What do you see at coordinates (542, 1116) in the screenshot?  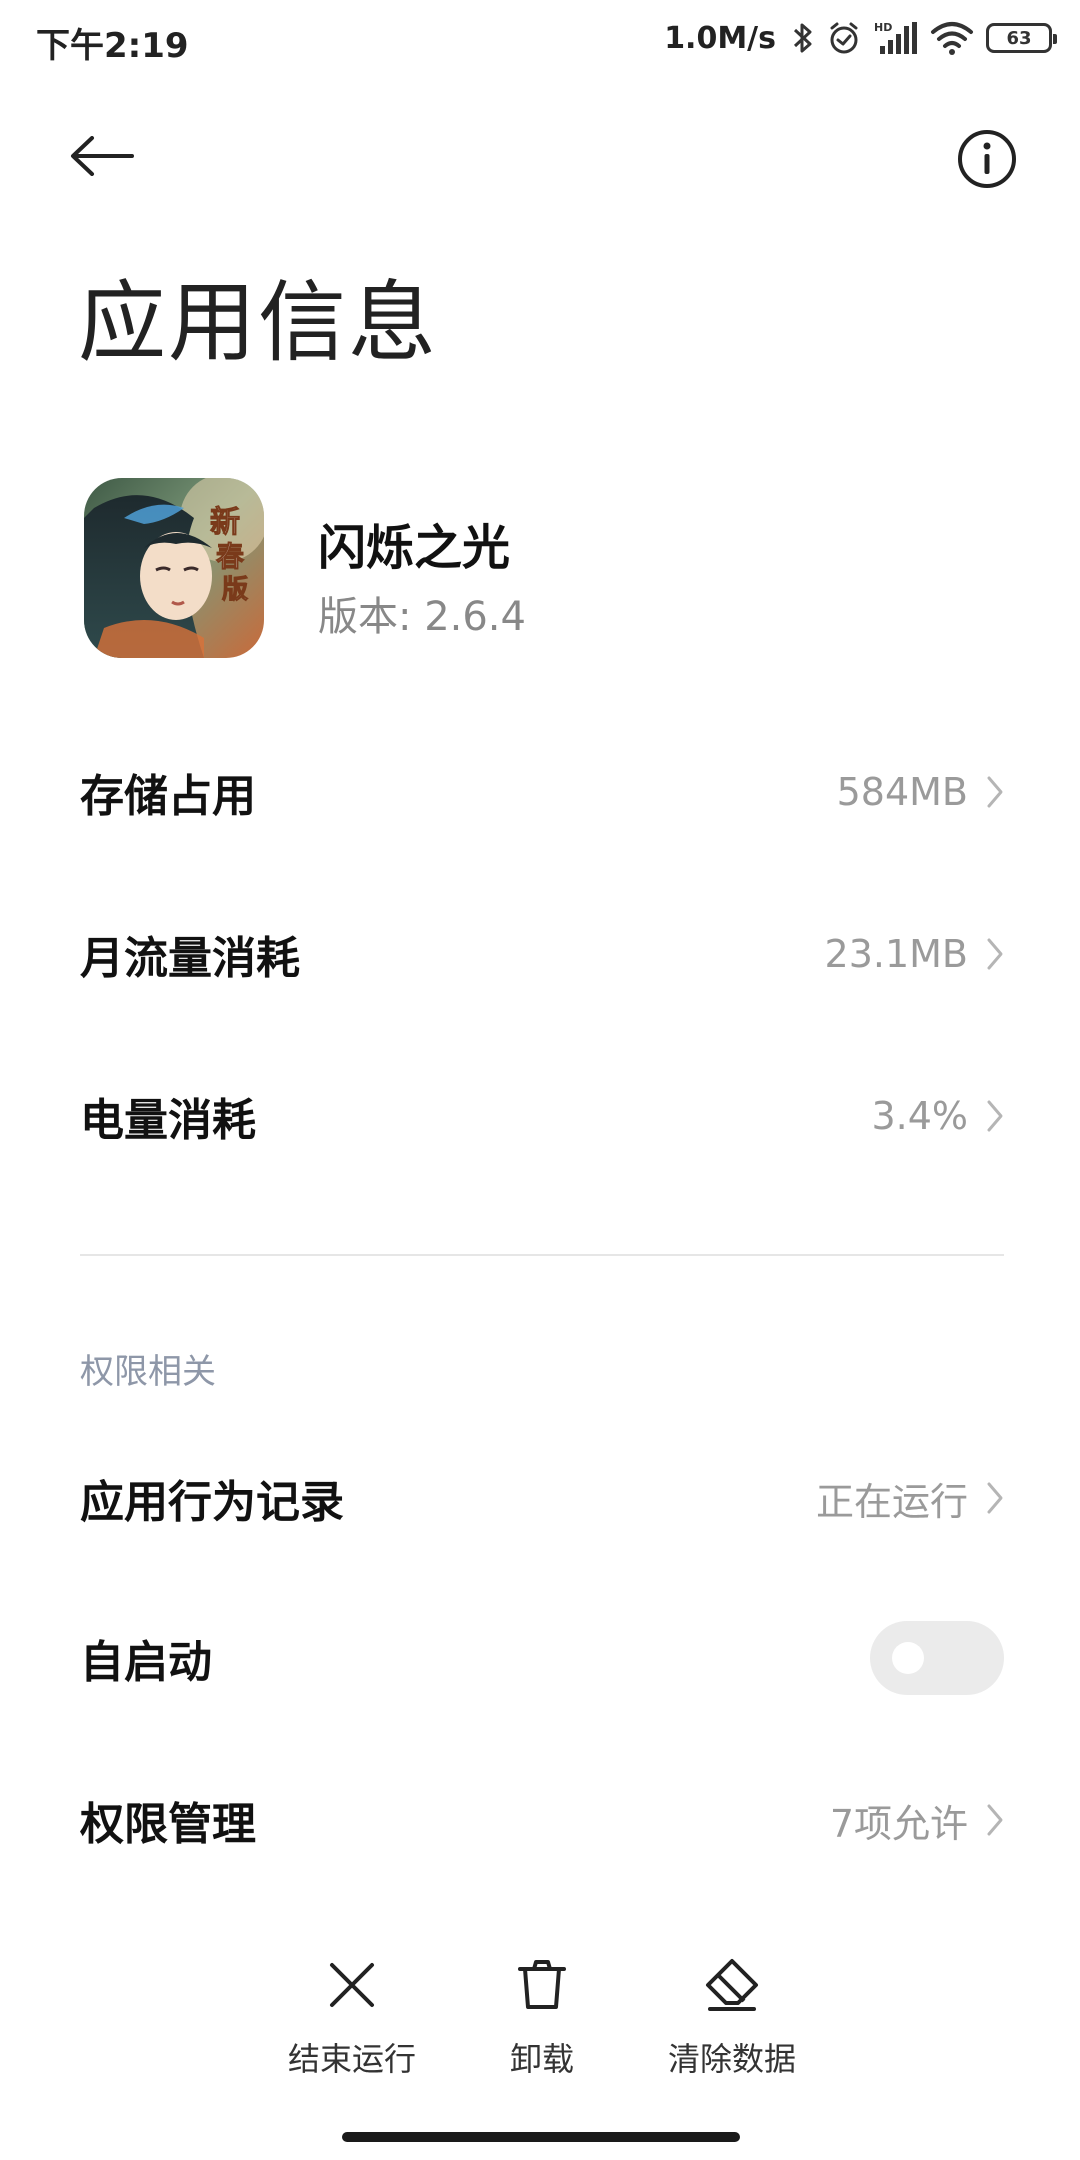 I see `battery-usage-row: 电量消耗 3.4%` at bounding box center [542, 1116].